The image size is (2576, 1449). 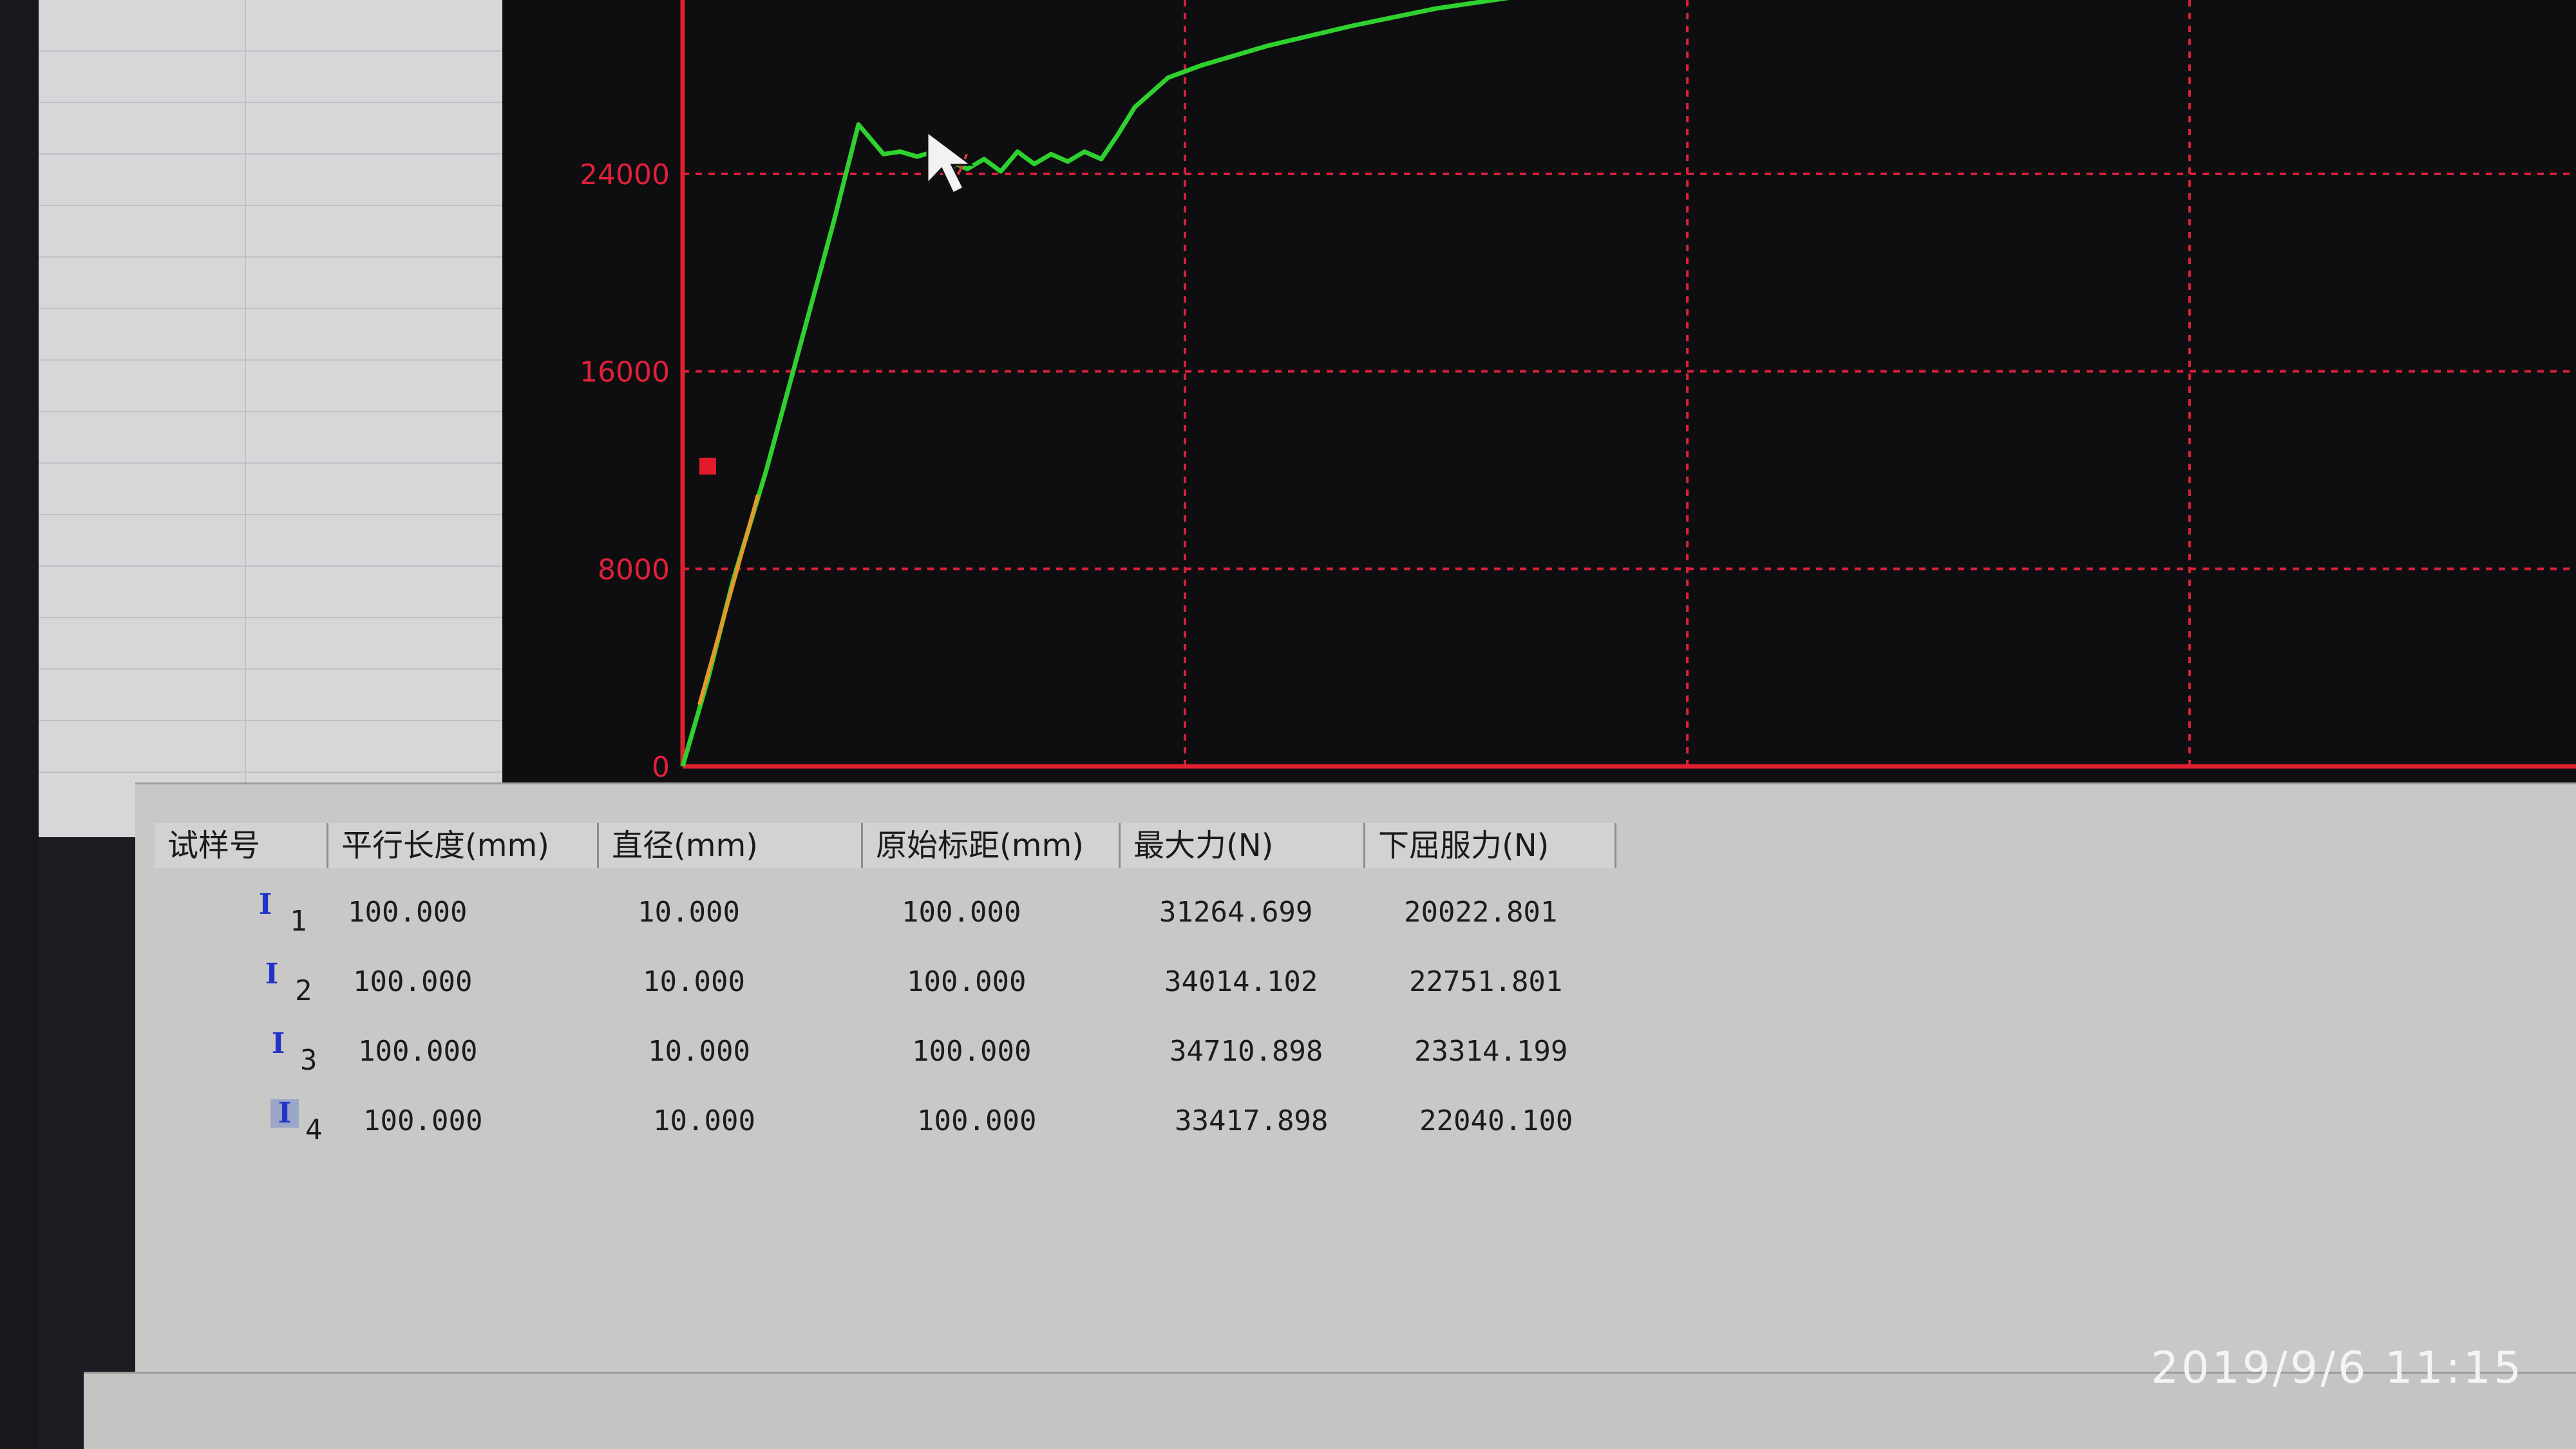 I want to click on lower-yield-force-cell: 22040.100, so click(x=1496, y=1121).